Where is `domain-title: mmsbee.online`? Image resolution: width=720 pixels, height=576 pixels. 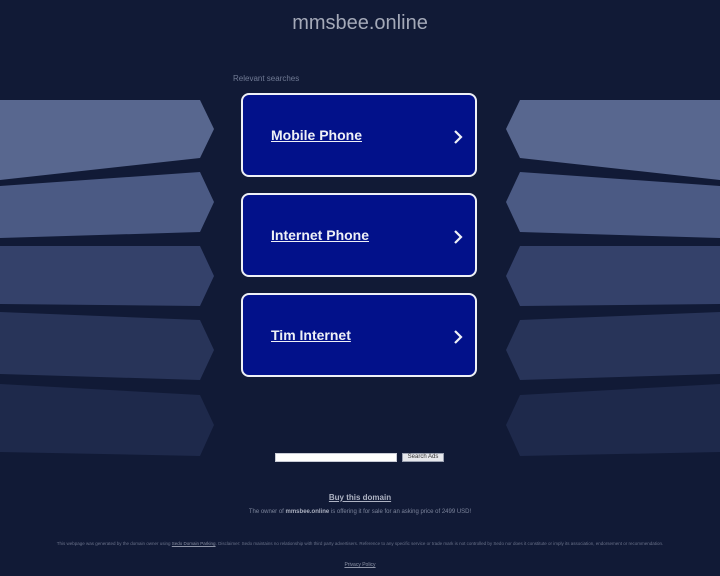
domain-title: mmsbee.online is located at coordinates (360, 23).